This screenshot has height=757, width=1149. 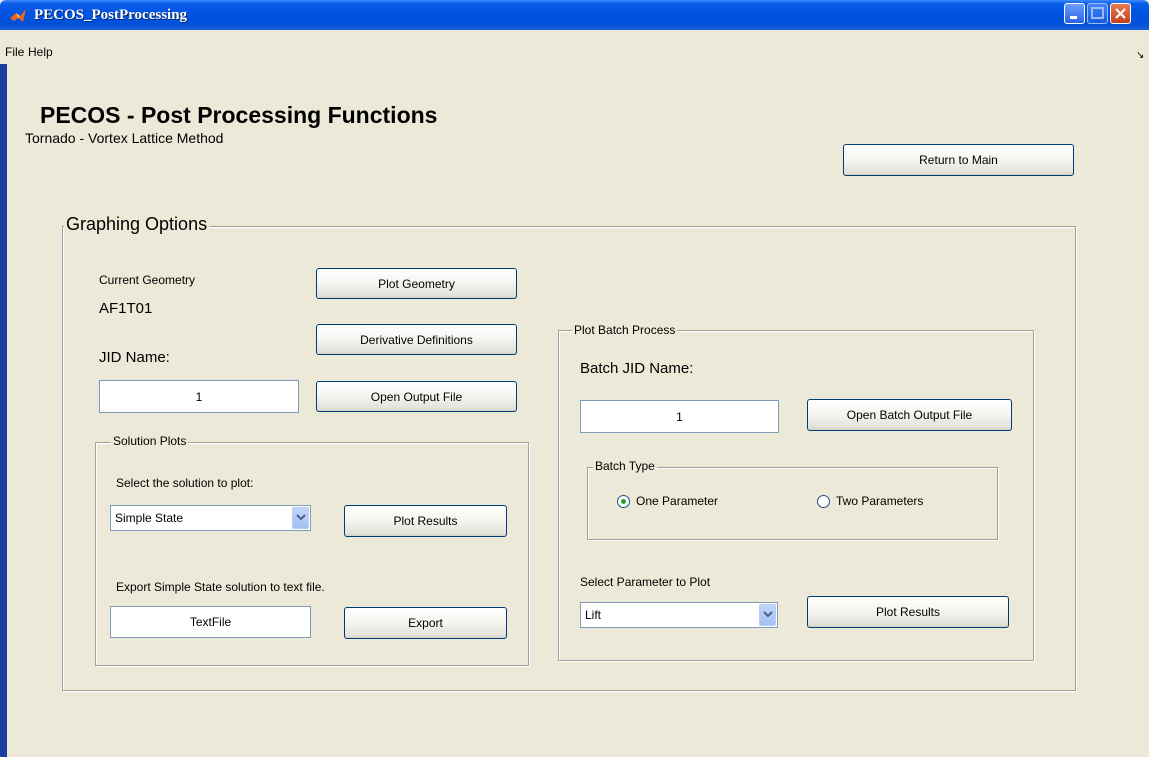 What do you see at coordinates (124, 138) in the screenshot?
I see `page-subtitle: Tornado - Vortex Lattice Method` at bounding box center [124, 138].